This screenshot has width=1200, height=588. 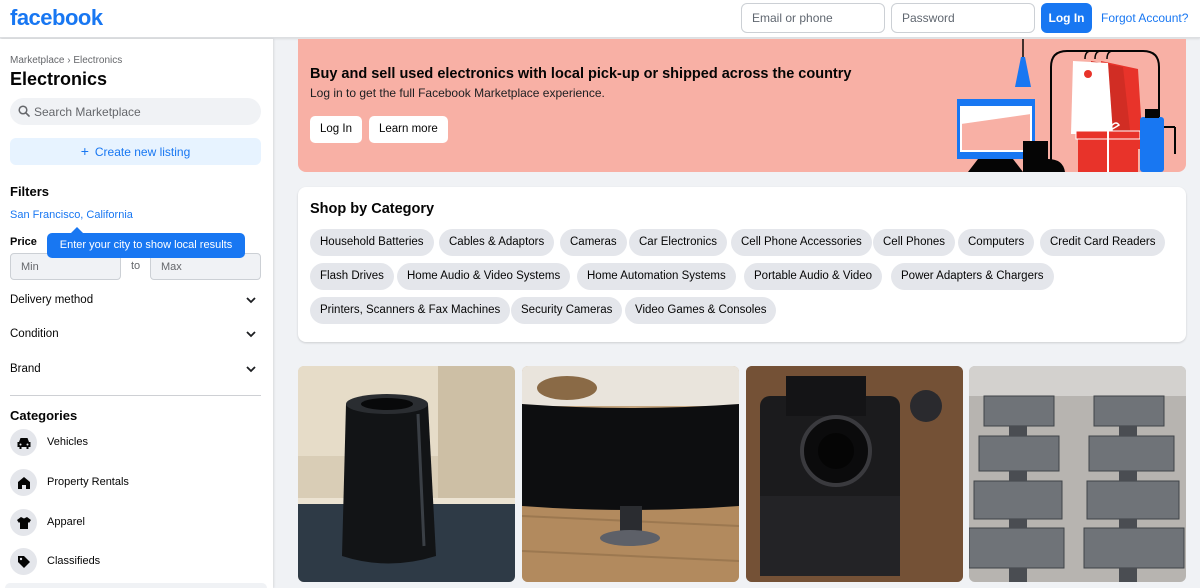 I want to click on category-vehicles: Vehicles, so click(x=135, y=444).